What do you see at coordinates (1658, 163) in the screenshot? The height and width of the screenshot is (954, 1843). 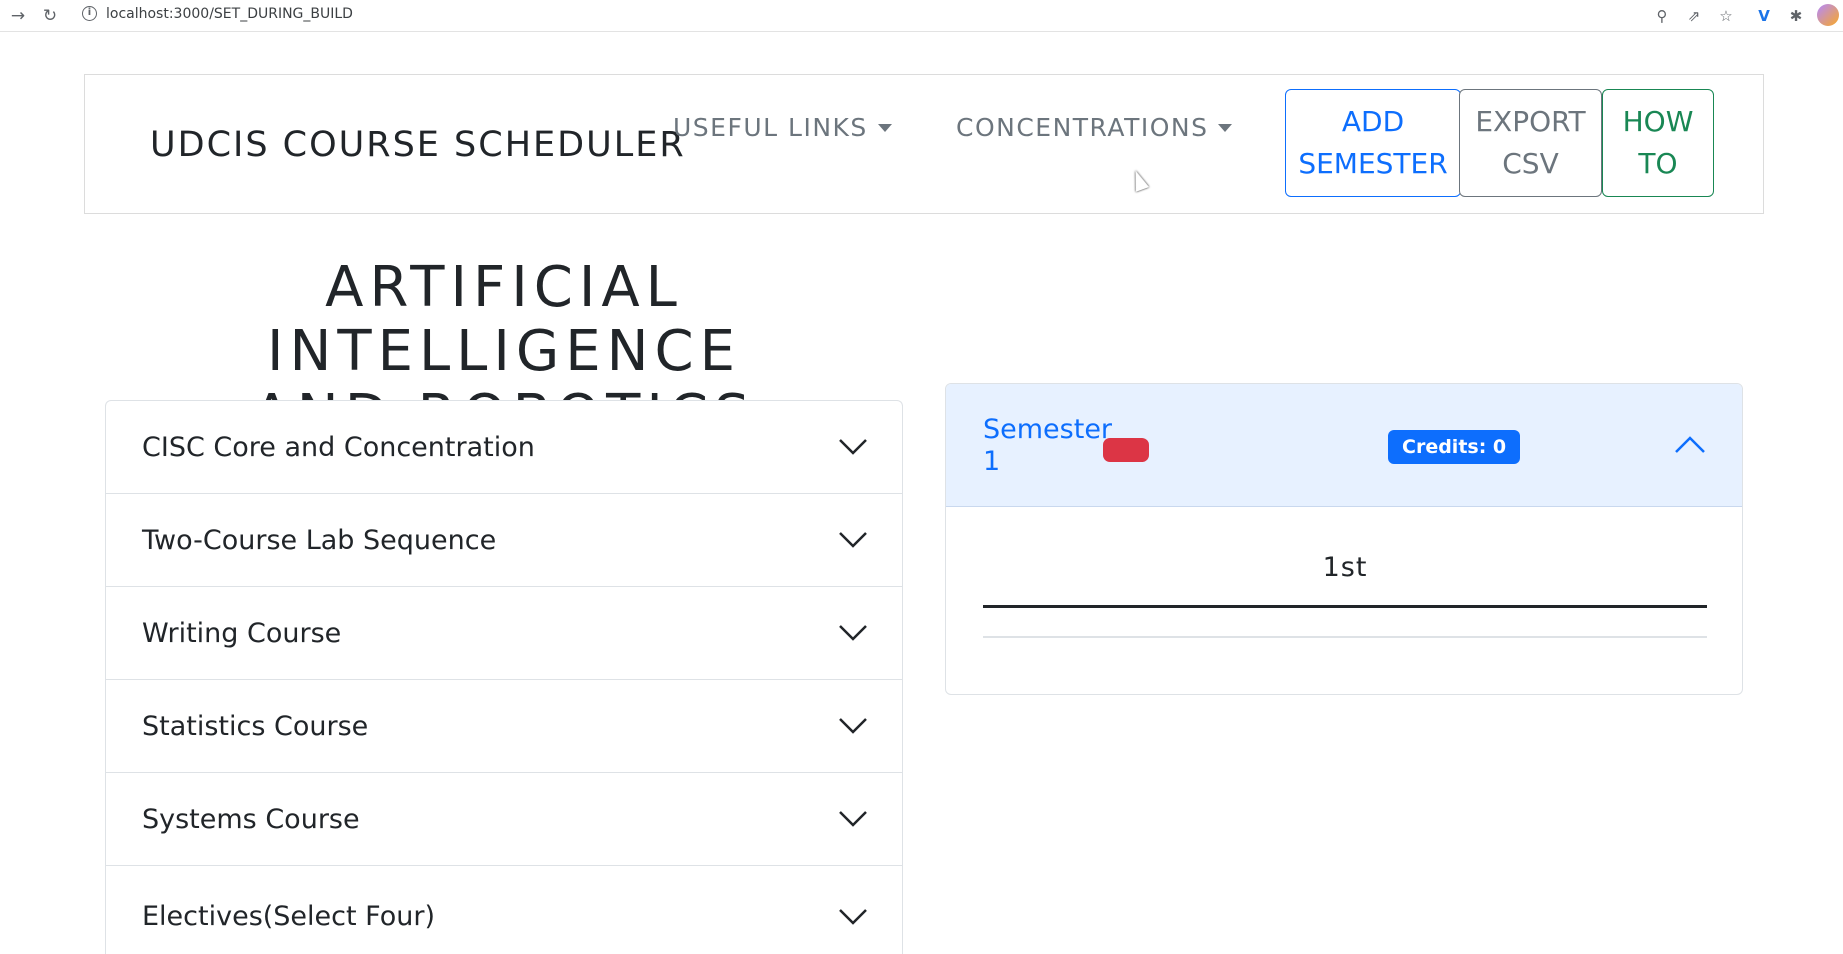 I see `how-to-label-line2: TO` at bounding box center [1658, 163].